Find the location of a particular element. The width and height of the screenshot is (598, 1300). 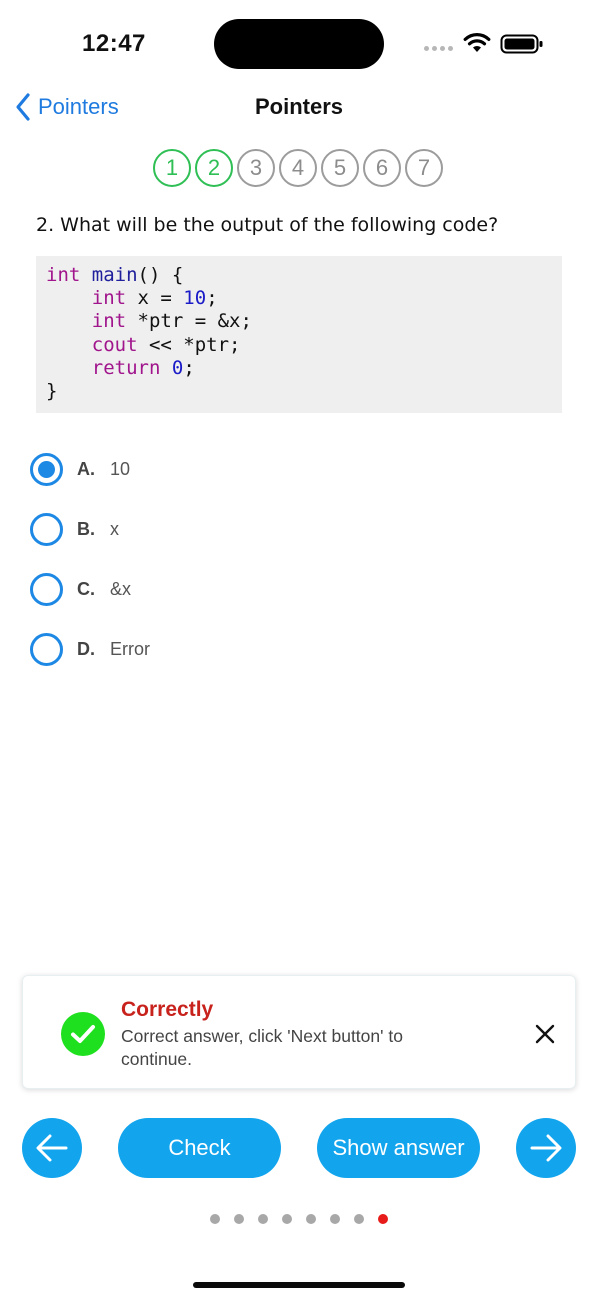

option-letter: A. is located at coordinates (86, 468).